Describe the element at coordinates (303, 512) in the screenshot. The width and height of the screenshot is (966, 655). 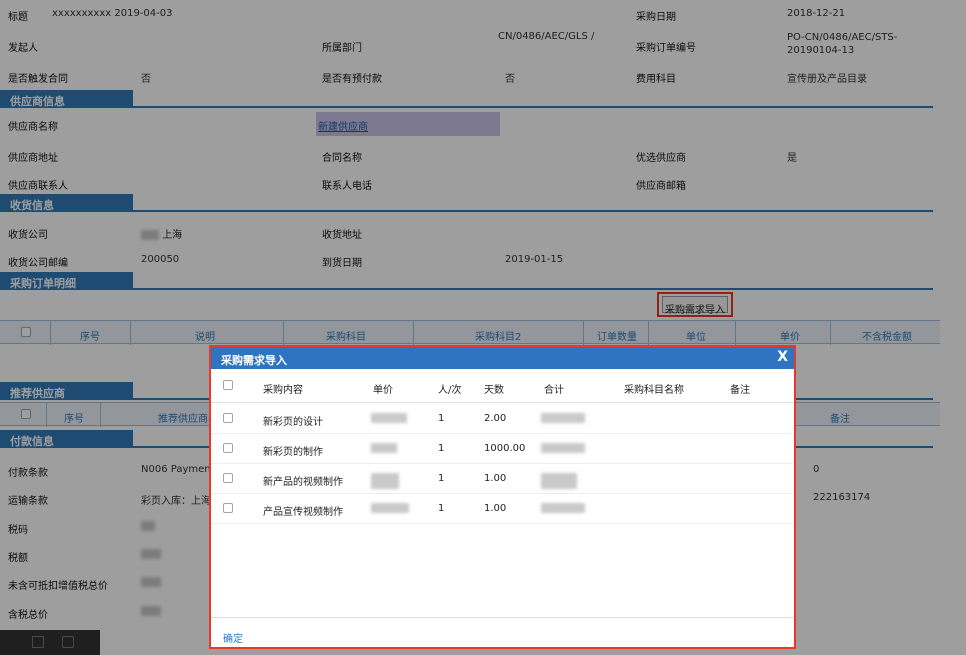
I see `row-content: 产品宣传视频制作` at that location.